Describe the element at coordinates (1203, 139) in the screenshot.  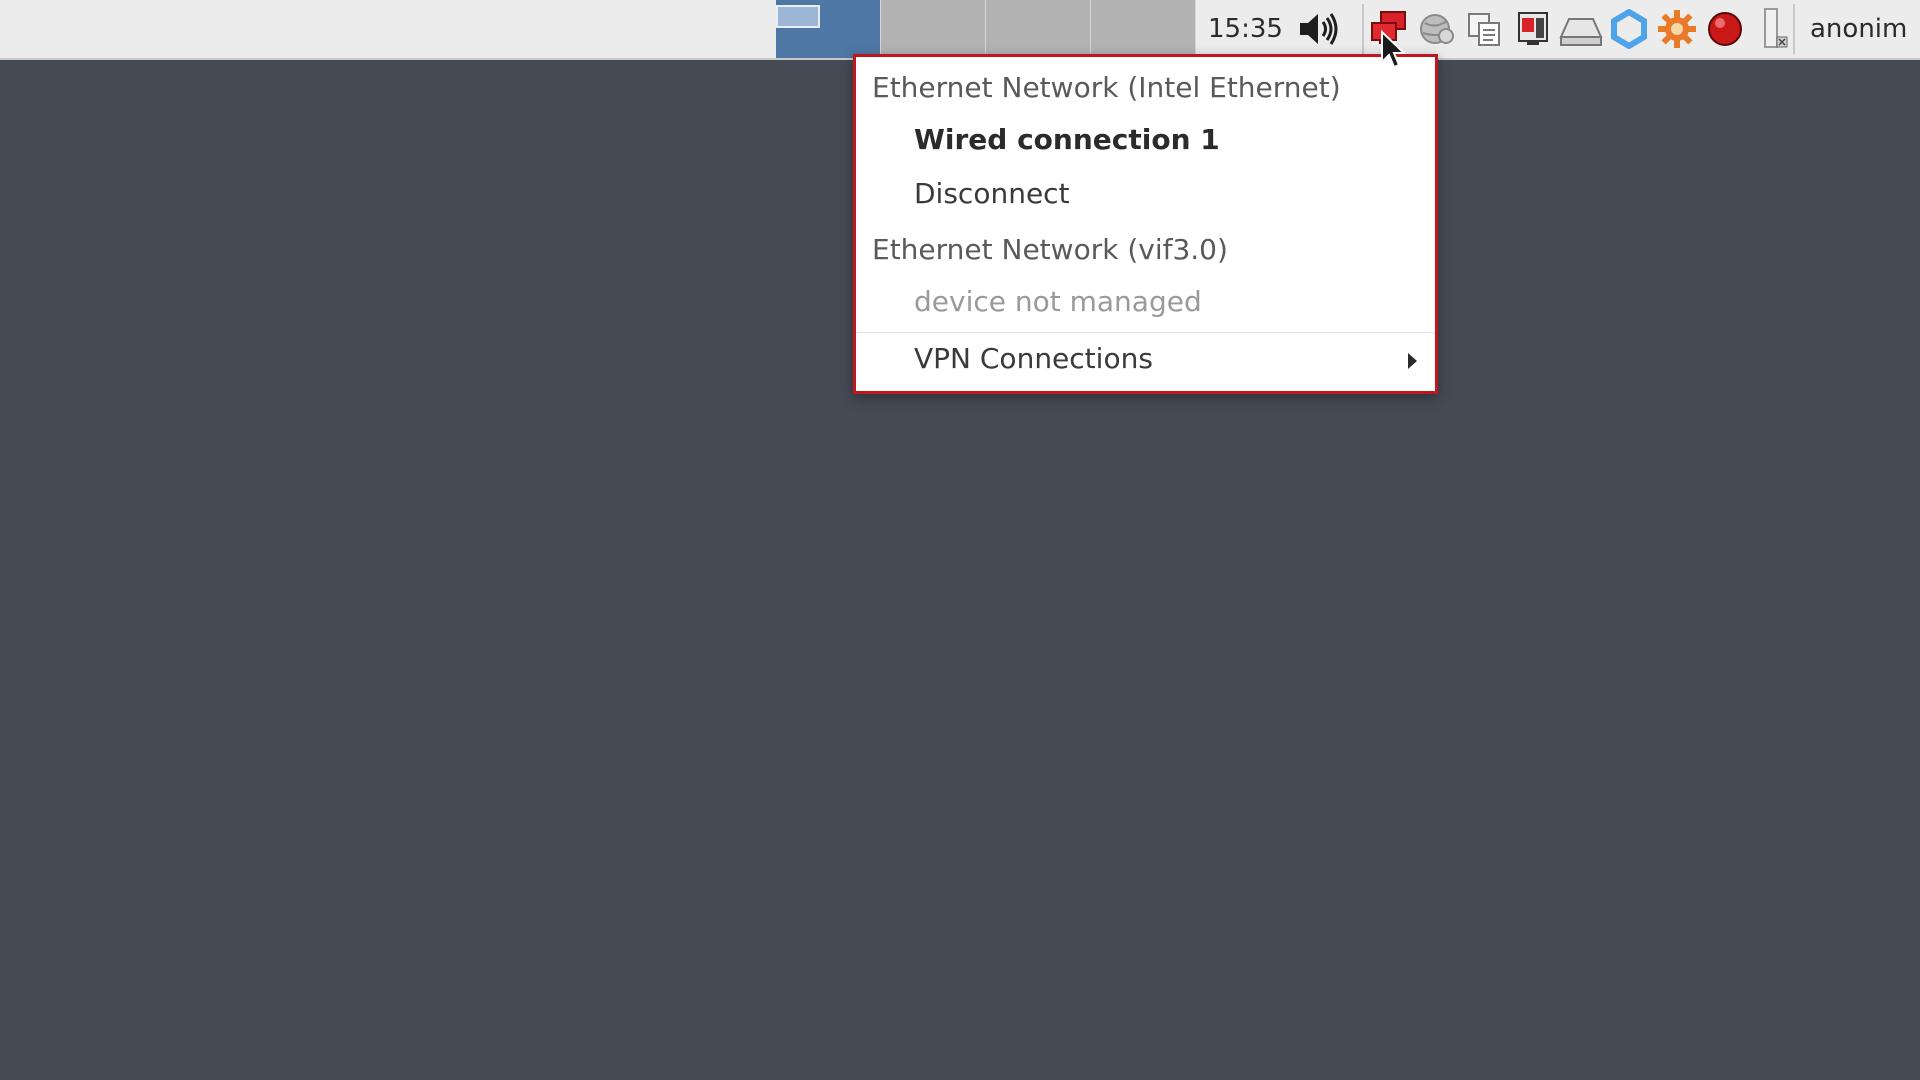
I see `menu-item-wired-connection: Wired connection 1` at that location.